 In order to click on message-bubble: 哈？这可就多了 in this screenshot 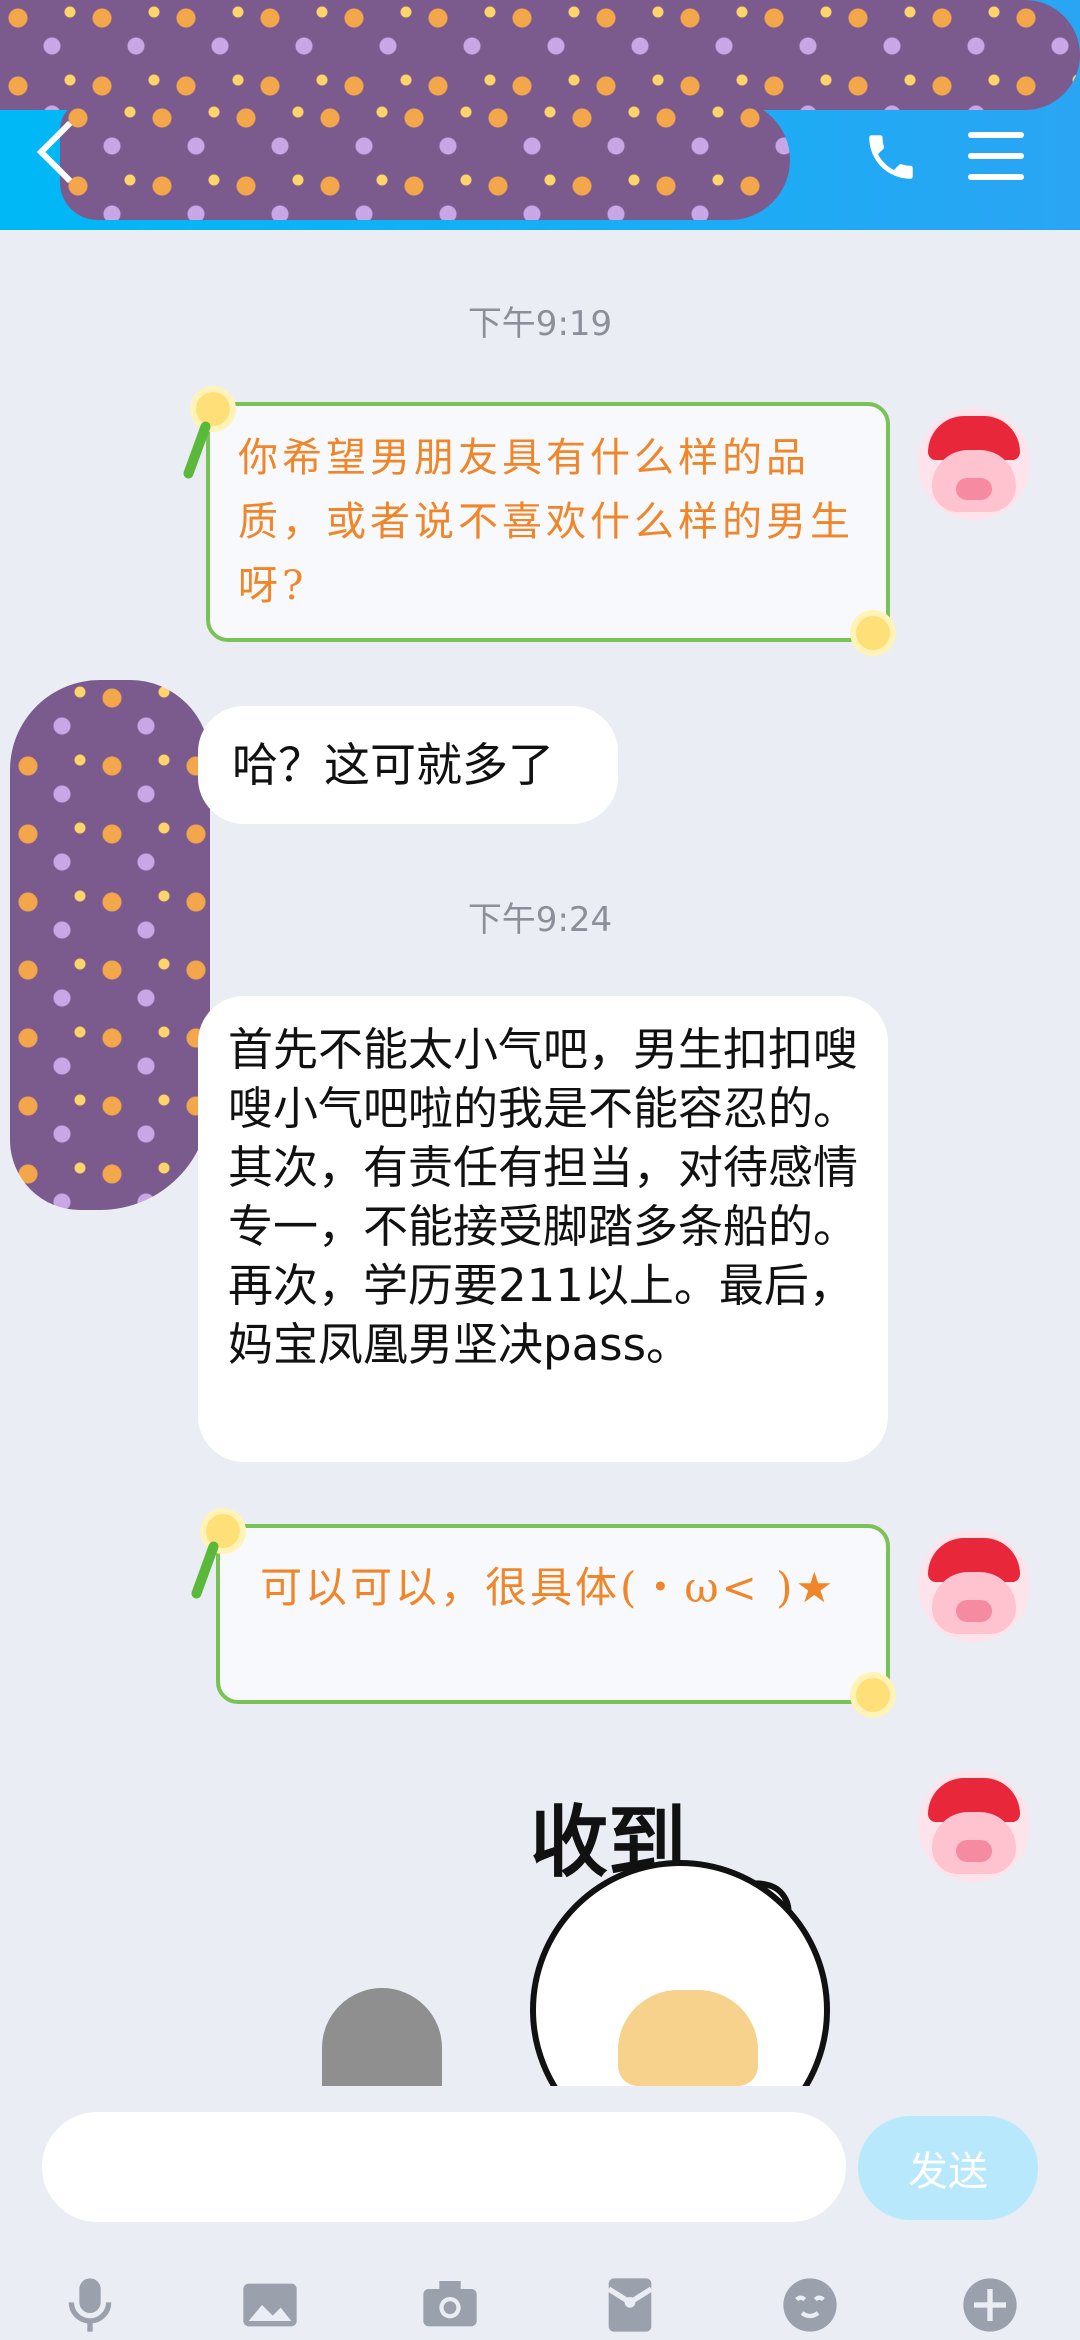, I will do `click(408, 765)`.